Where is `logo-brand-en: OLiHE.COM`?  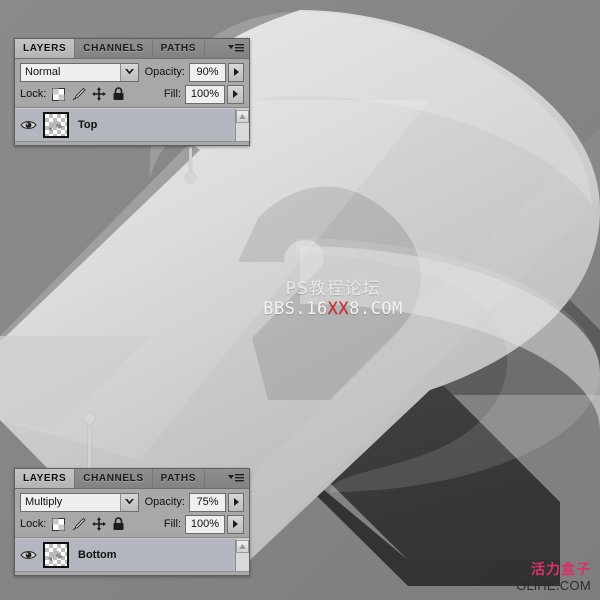
logo-brand-en: OLiHE.COM is located at coordinates (553, 585).